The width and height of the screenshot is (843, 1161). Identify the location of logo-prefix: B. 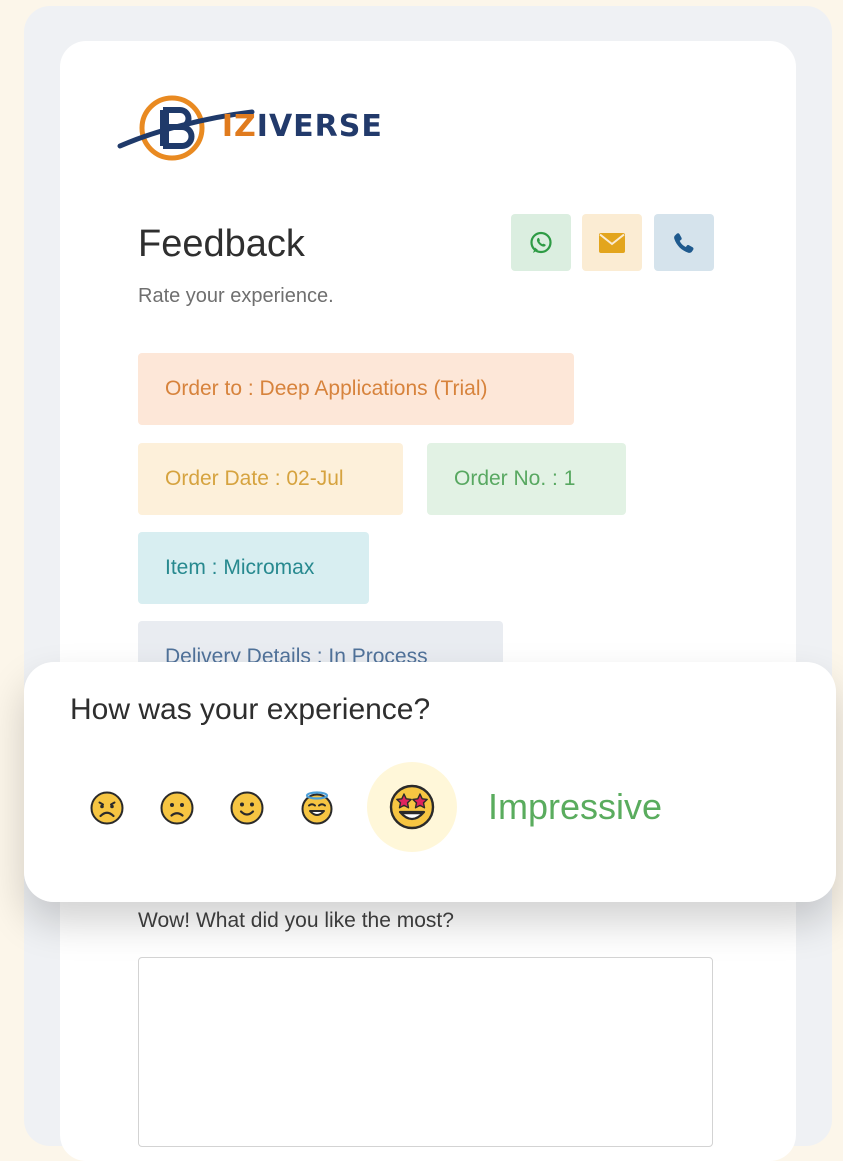
(210, 126).